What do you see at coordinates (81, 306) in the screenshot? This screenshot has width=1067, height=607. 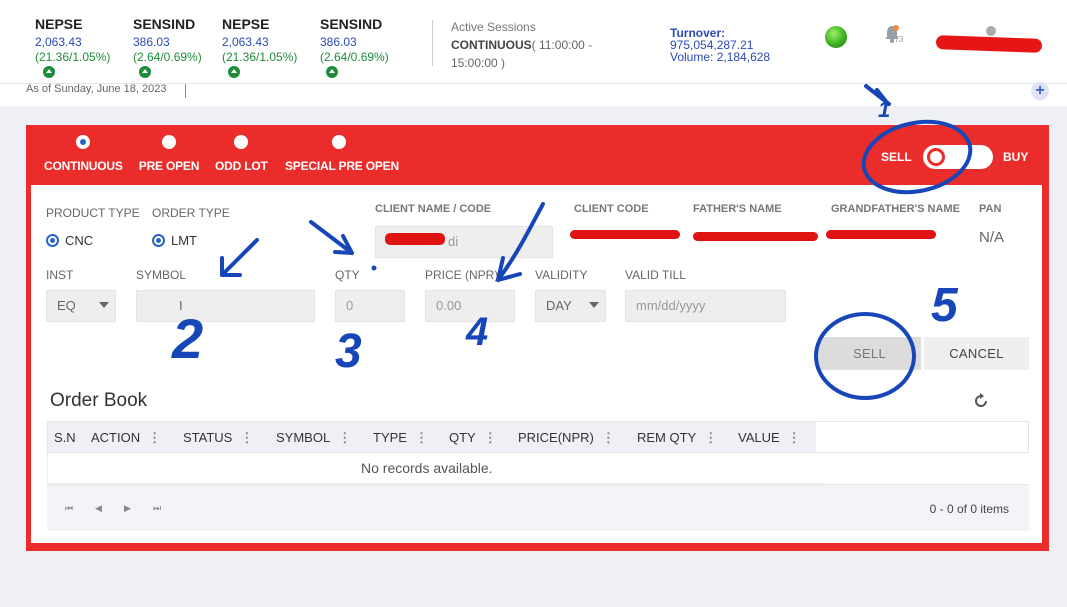 I see `inst-select: EQ` at bounding box center [81, 306].